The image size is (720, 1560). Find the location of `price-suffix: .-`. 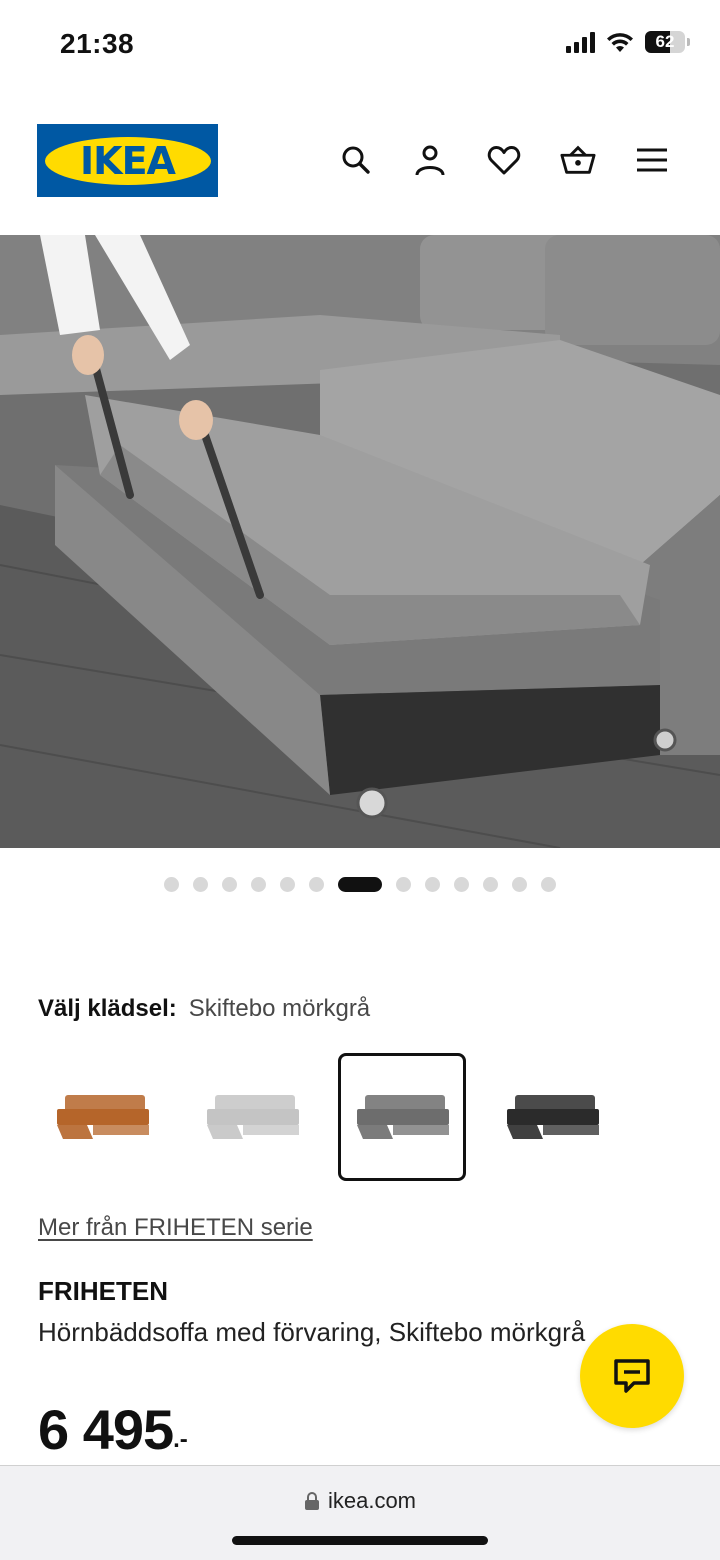

price-suffix: .- is located at coordinates (180, 1439).